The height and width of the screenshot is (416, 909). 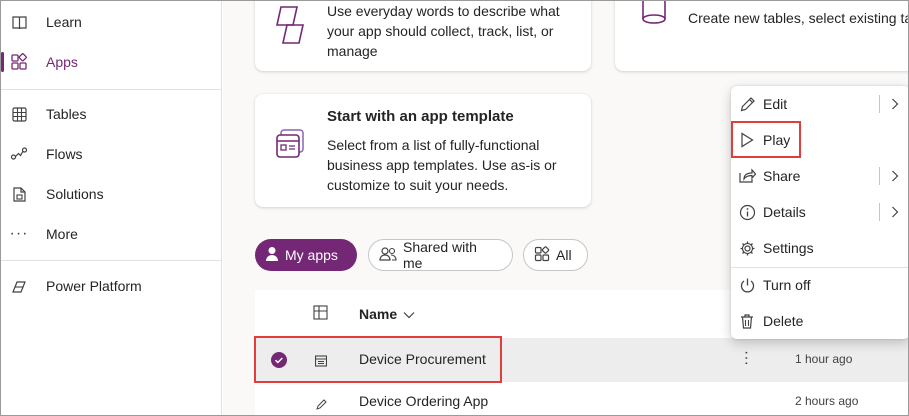 What do you see at coordinates (378, 314) in the screenshot?
I see `name-header-label: Name` at bounding box center [378, 314].